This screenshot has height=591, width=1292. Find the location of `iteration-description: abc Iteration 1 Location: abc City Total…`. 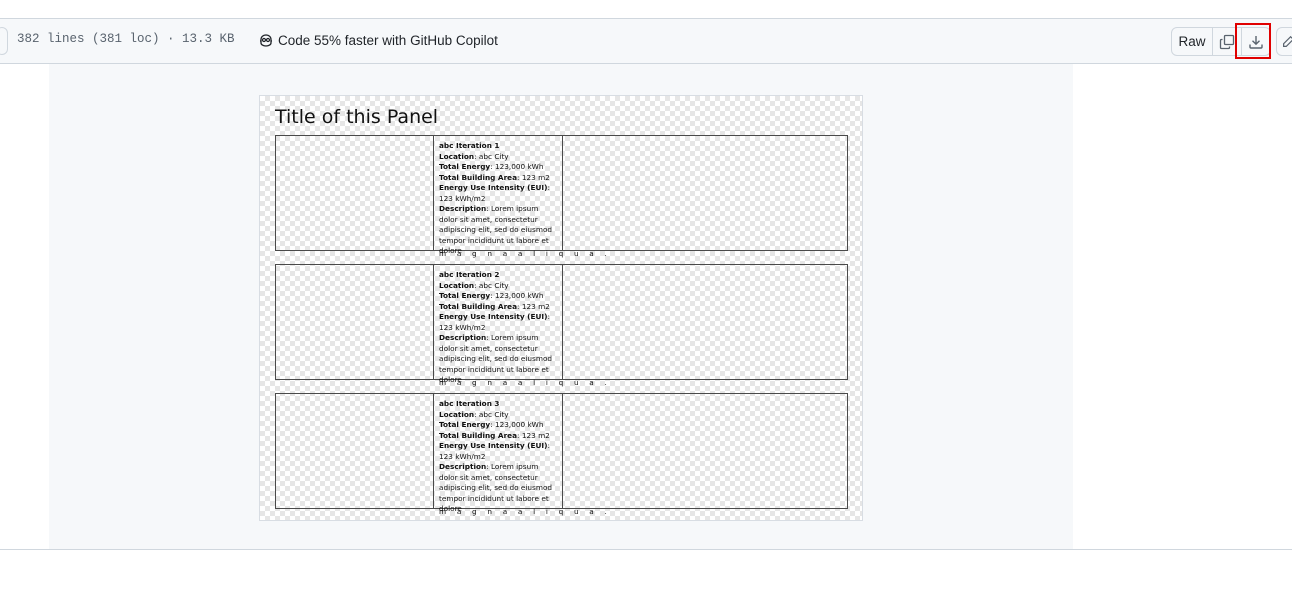

iteration-description: abc Iteration 1 Location: abc City Total… is located at coordinates (496, 198).